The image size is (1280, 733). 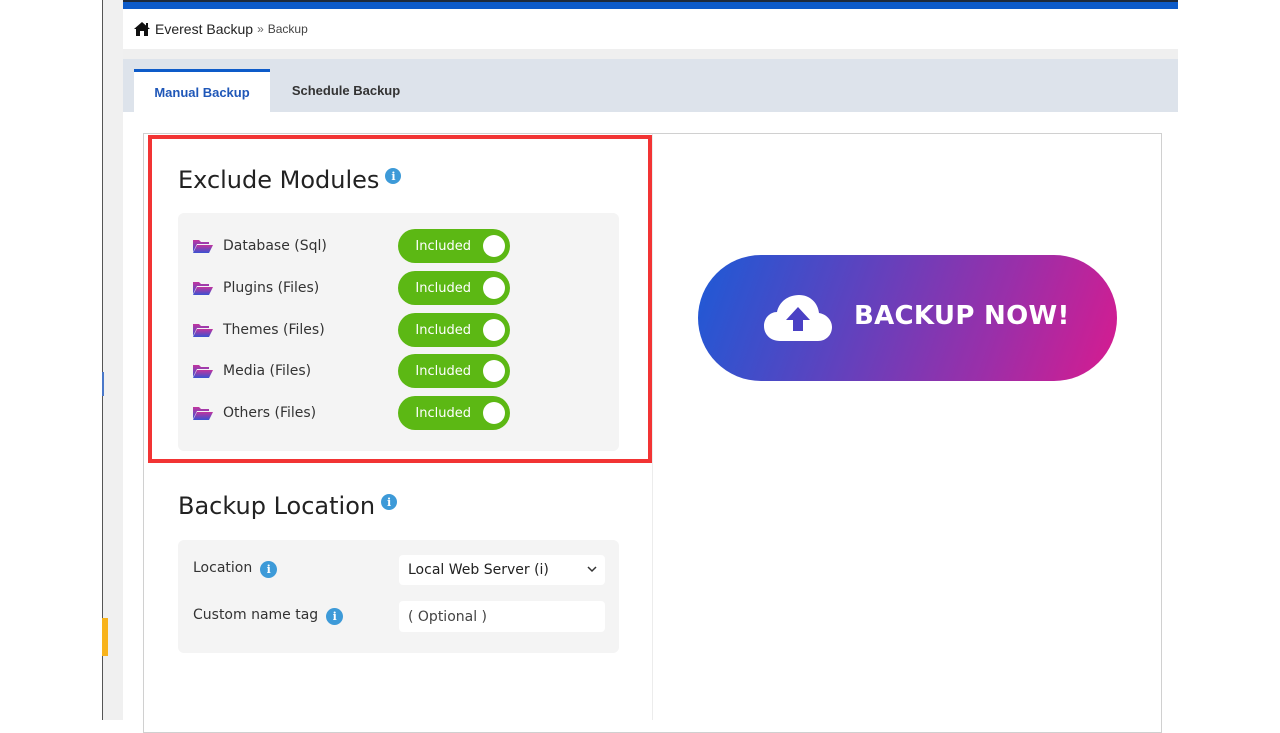 I want to click on chevron-down-icon, so click(x=592, y=569).